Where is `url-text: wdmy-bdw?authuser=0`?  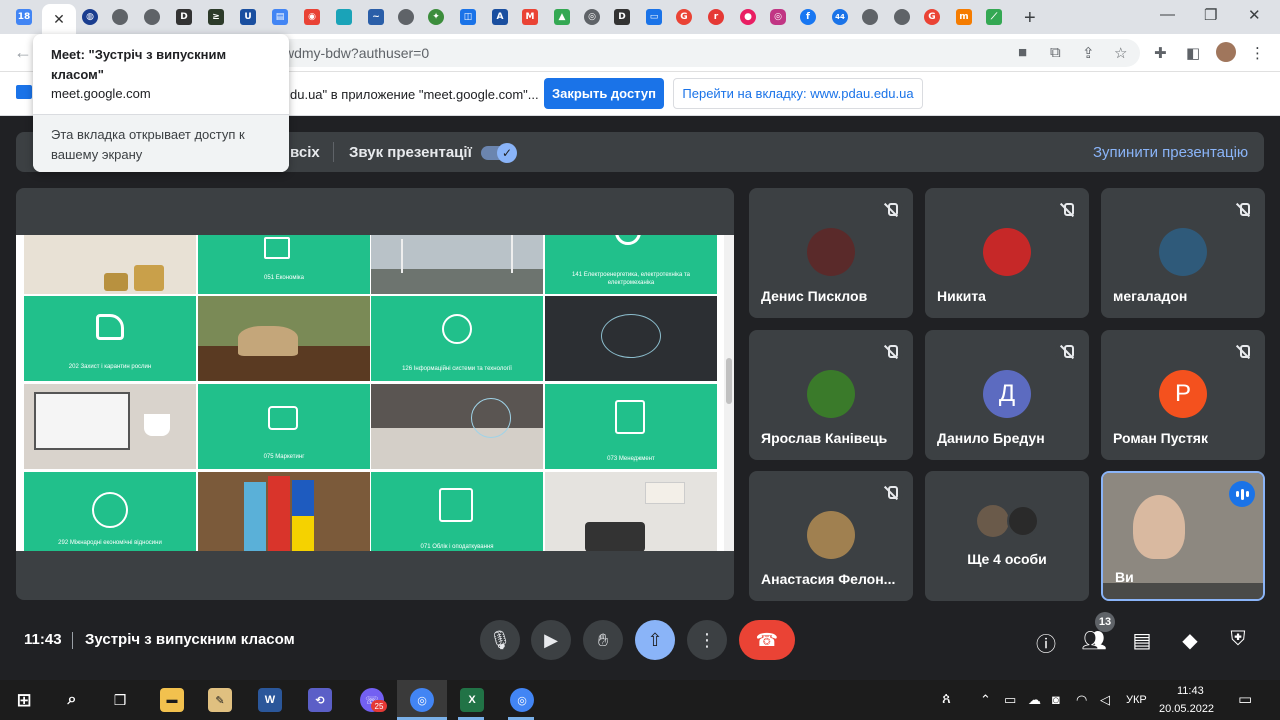 url-text: wdmy-bdw?authuser=0 is located at coordinates (356, 53).